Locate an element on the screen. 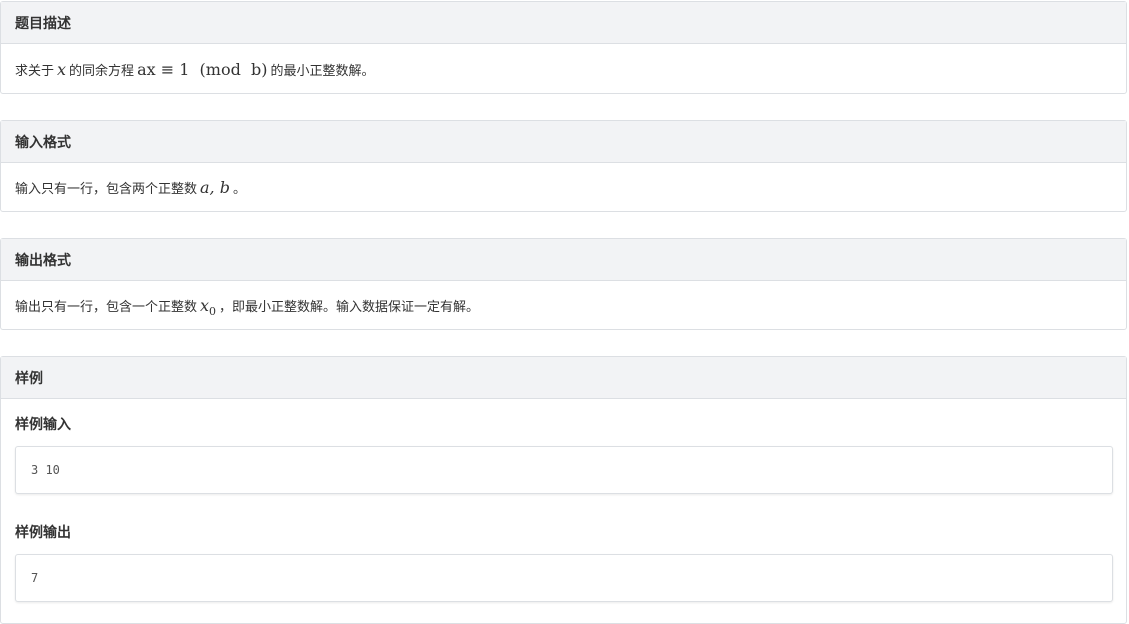  math-var-x0: x0 is located at coordinates (208, 307).